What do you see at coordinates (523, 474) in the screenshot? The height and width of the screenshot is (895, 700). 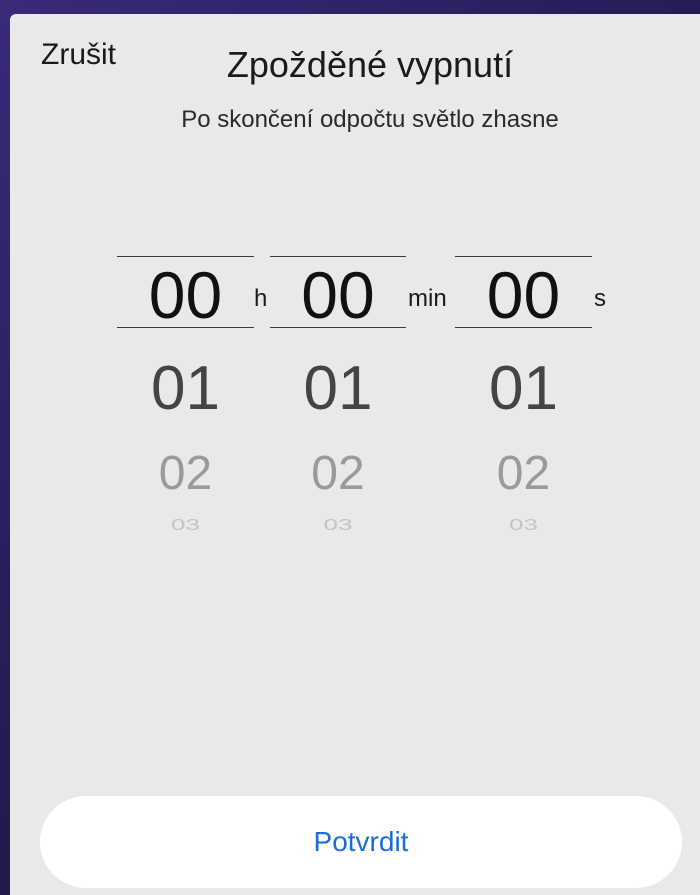 I see `seconds-option: 02` at bounding box center [523, 474].